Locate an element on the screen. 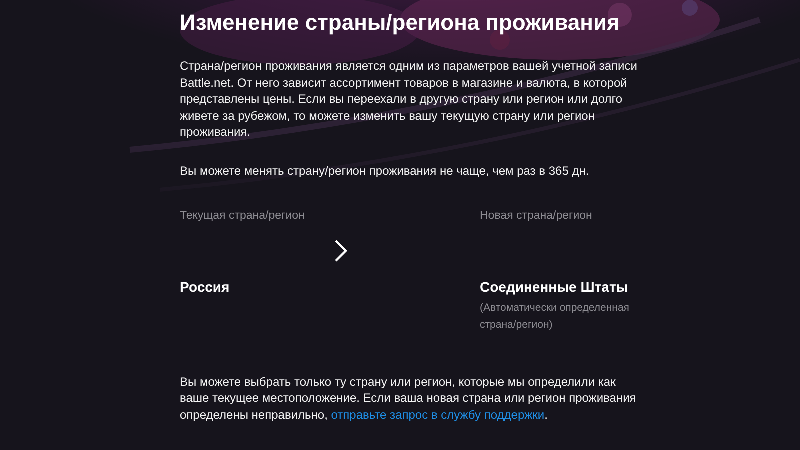 Image resolution: width=800 pixels, height=450 pixels. chevron-right-icon is located at coordinates (341, 250).